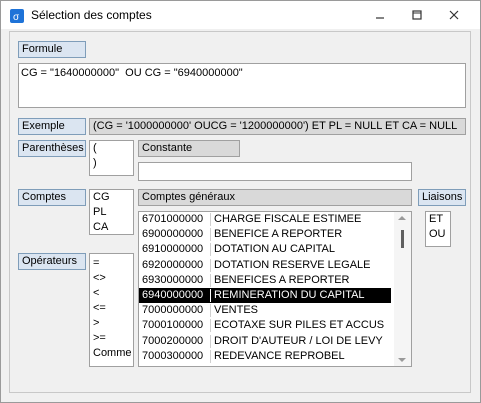 The image size is (481, 403). I want to click on operateurs-list: = <> < <= > >= Comme, so click(111, 310).